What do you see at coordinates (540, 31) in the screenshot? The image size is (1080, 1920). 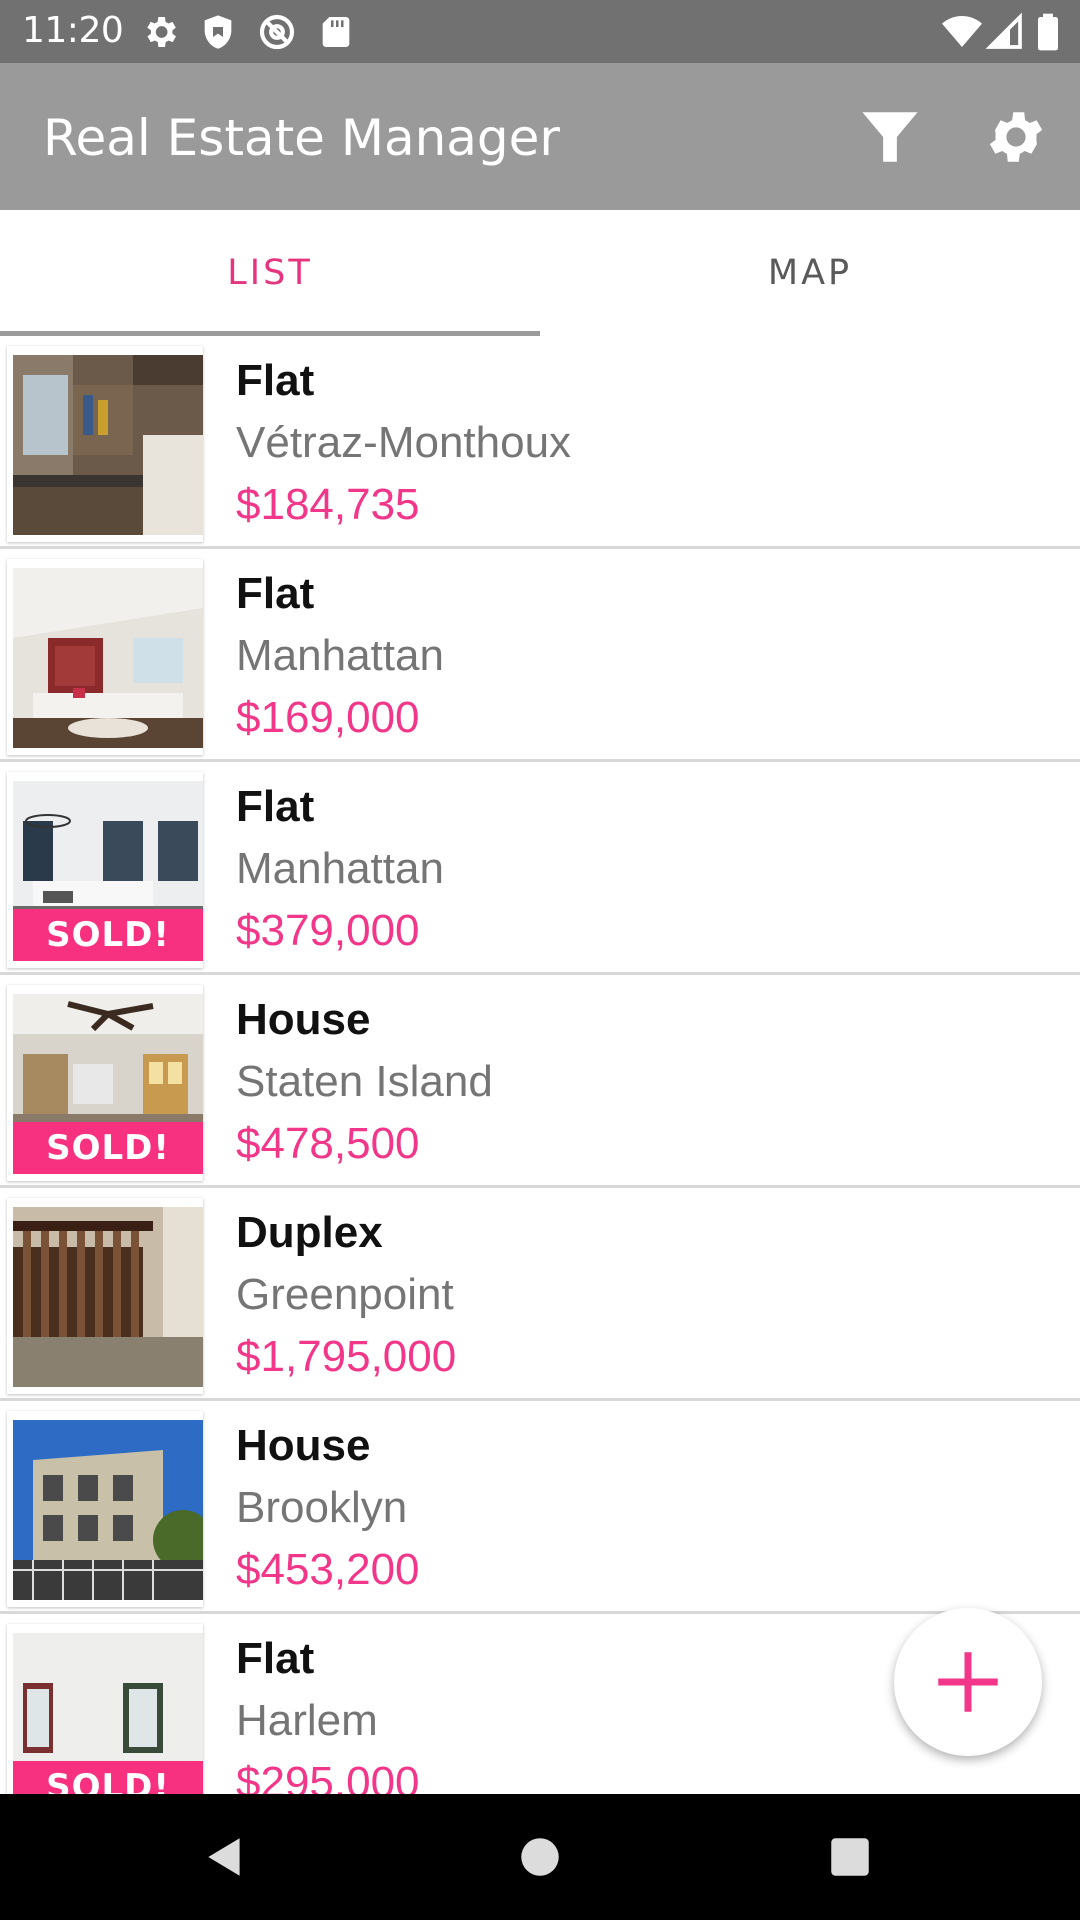 I see `status-bar: 11:20` at bounding box center [540, 31].